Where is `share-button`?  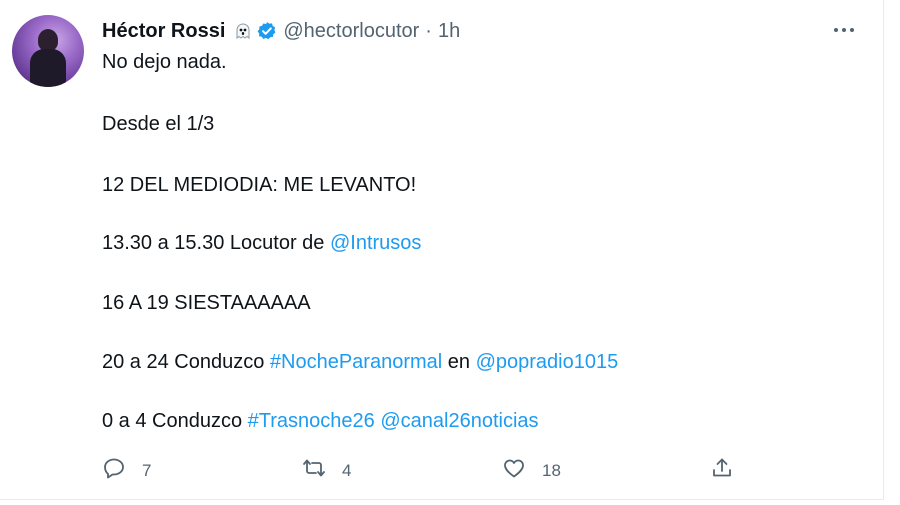
share-button is located at coordinates (722, 470).